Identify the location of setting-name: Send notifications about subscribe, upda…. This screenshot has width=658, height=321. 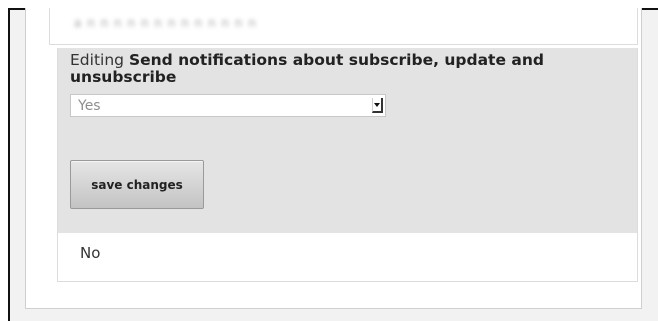
(307, 68).